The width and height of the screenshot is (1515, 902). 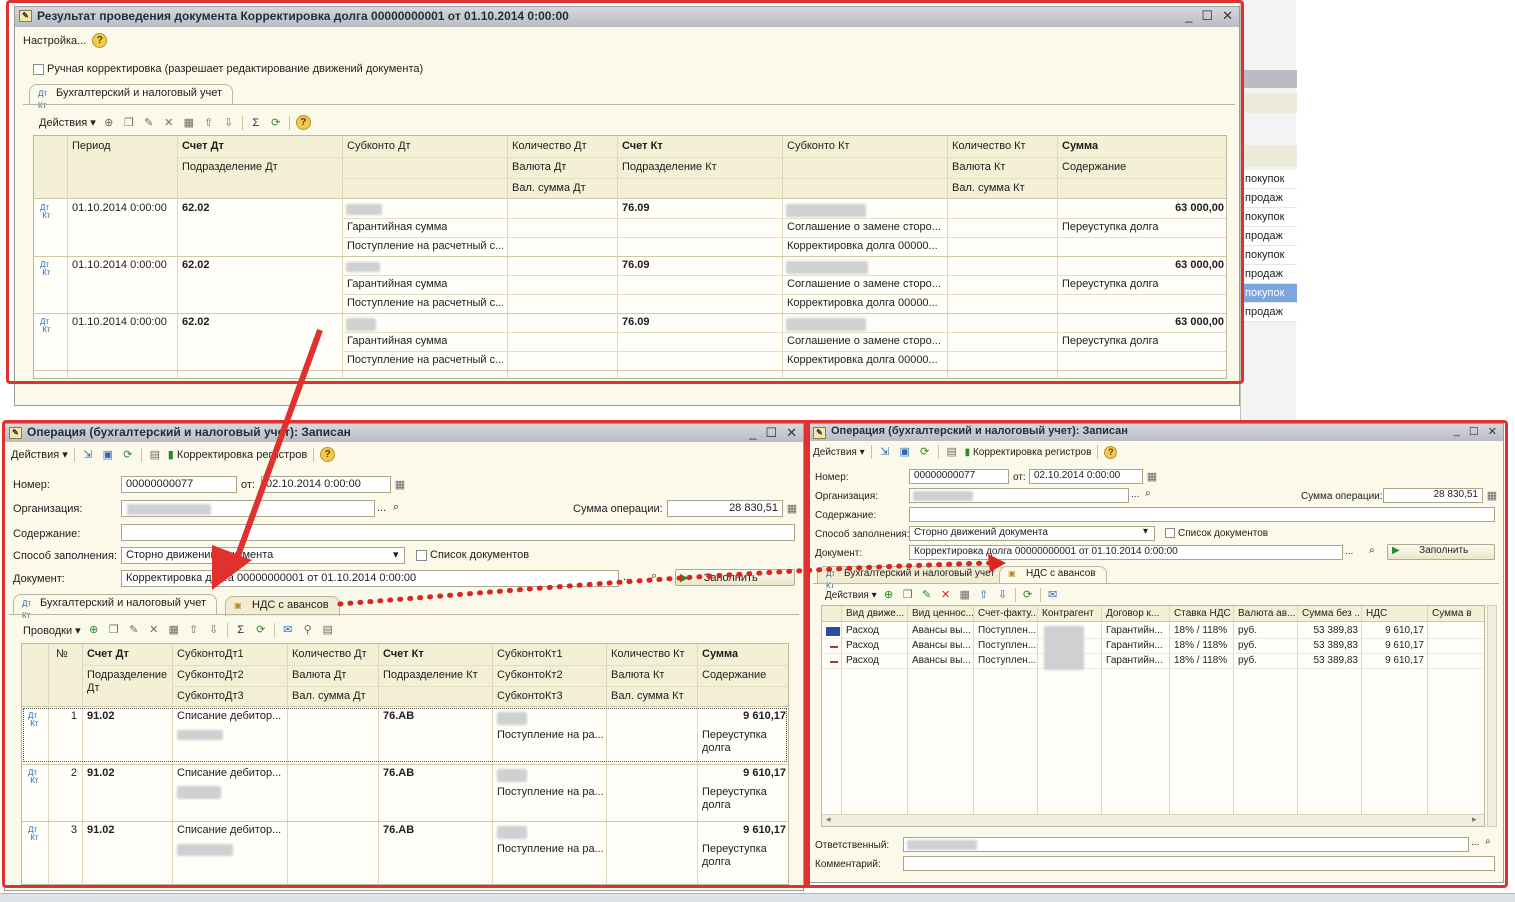 What do you see at coordinates (997, 563) in the screenshot?
I see `dotted-arrow-head` at bounding box center [997, 563].